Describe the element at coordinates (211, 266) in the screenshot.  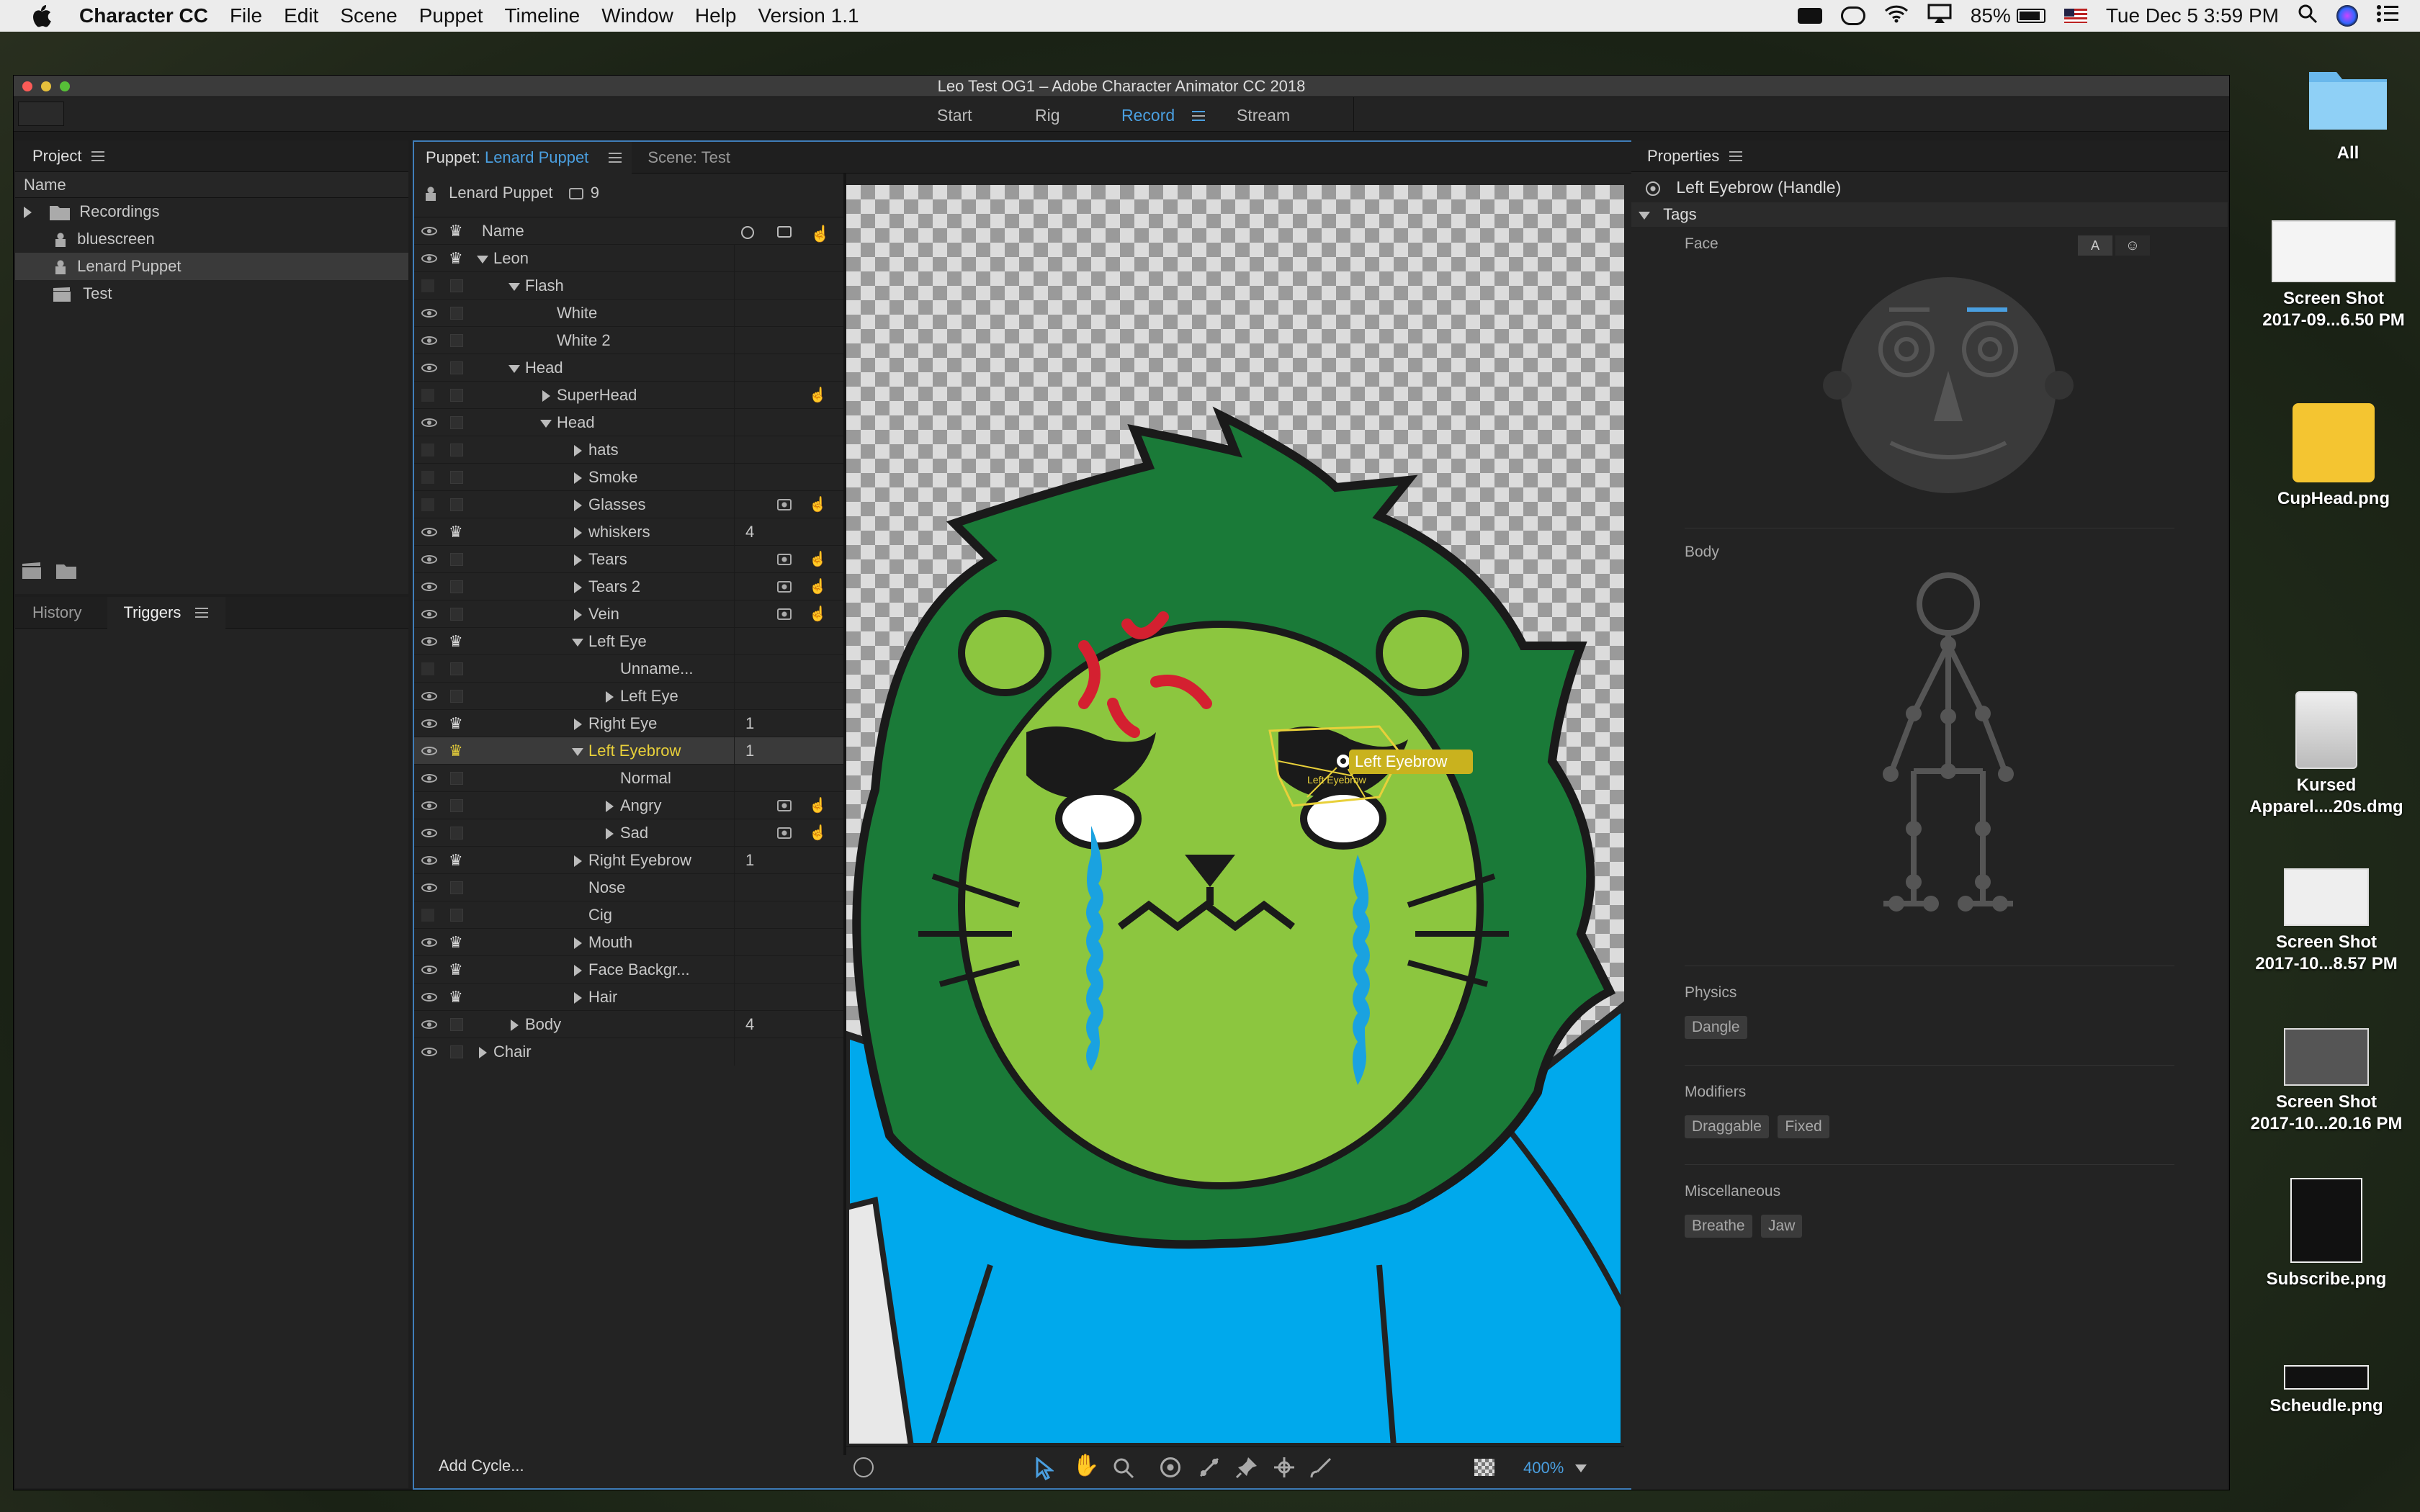
I see `project-item-lenard-puppet: Lenard Puppet` at that location.